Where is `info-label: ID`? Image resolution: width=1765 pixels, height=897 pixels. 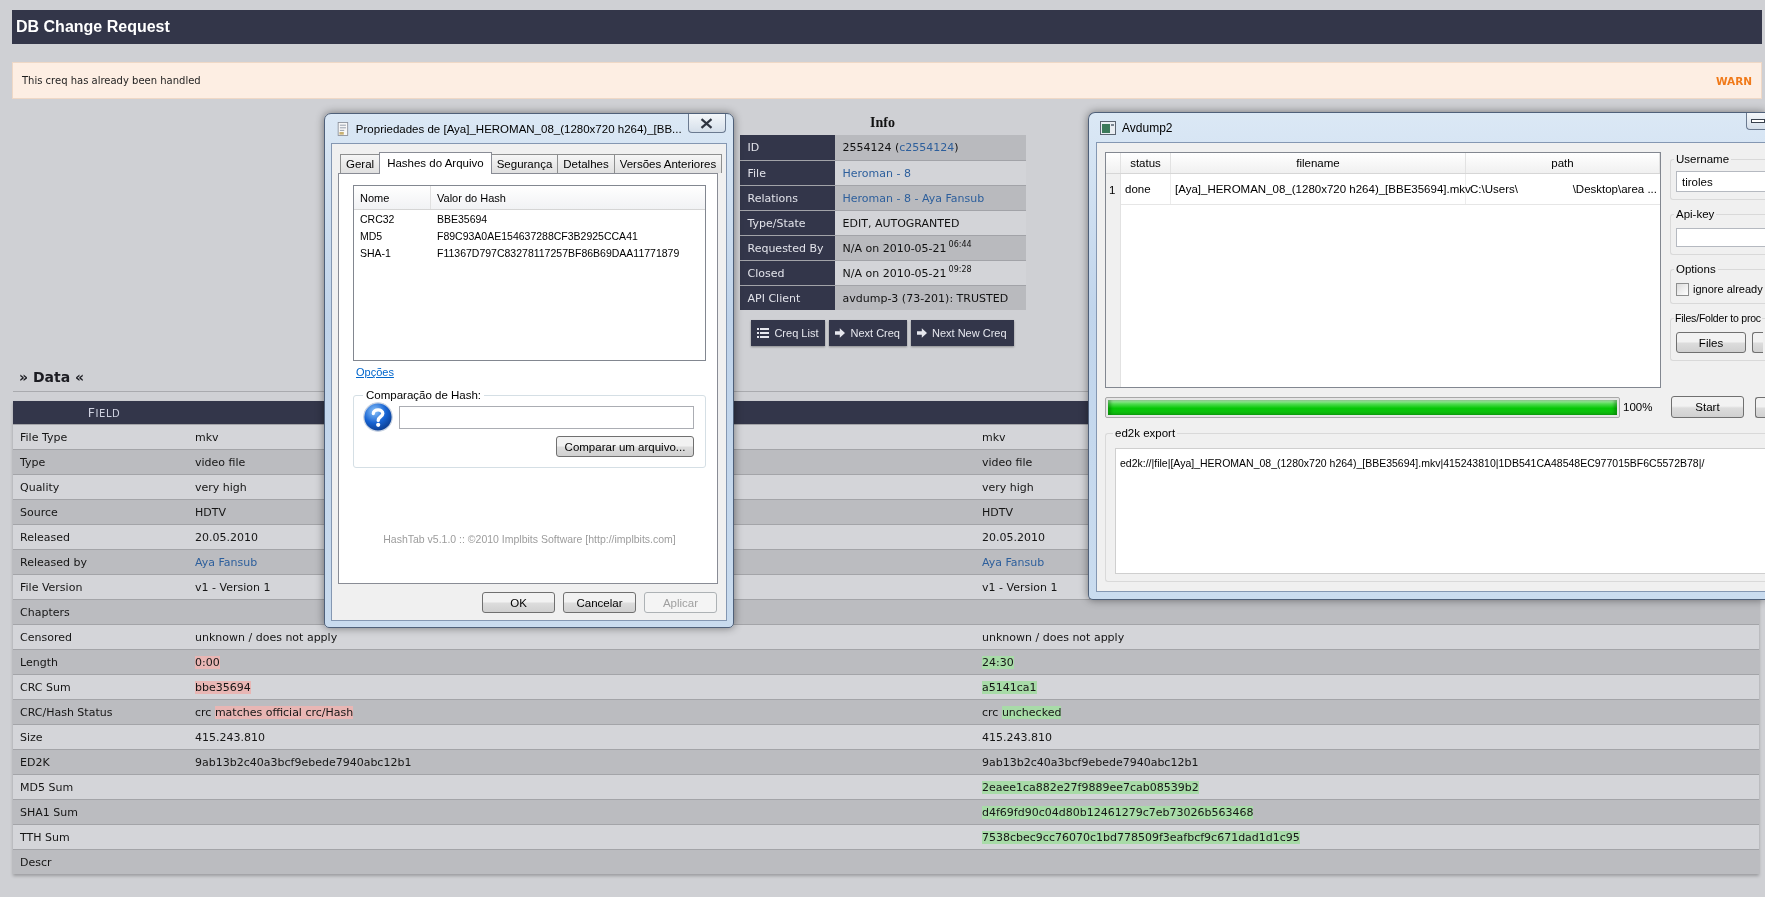
info-label: ID is located at coordinates (787, 147).